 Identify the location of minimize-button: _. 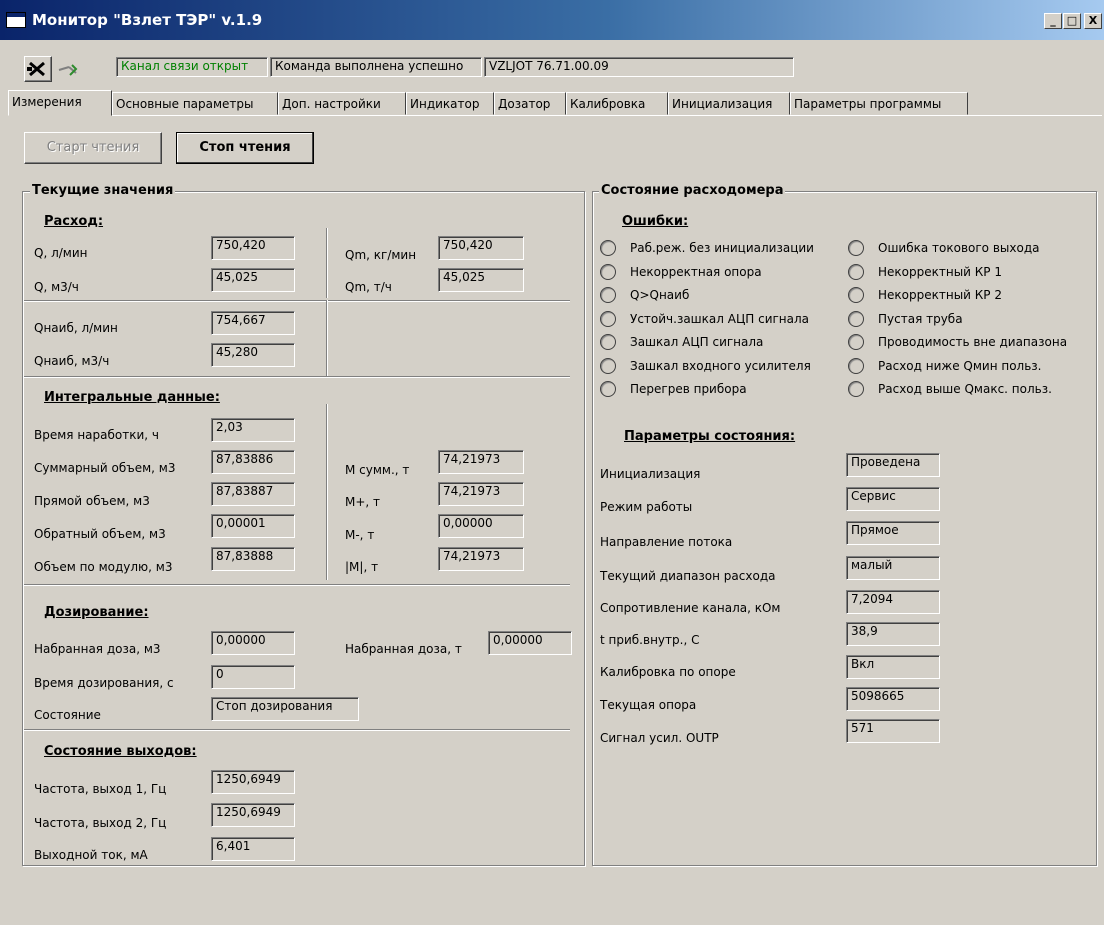
(1053, 21).